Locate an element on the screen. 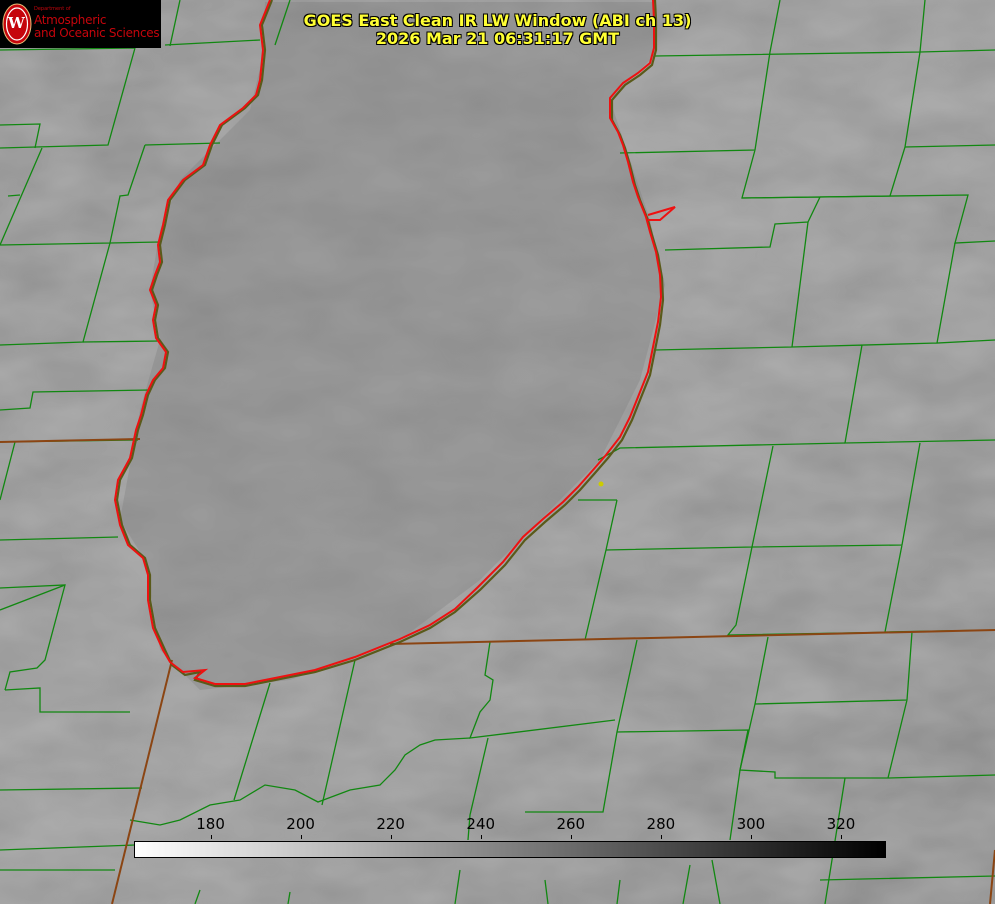 This screenshot has width=995, height=904. colorbar is located at coordinates (510, 849).